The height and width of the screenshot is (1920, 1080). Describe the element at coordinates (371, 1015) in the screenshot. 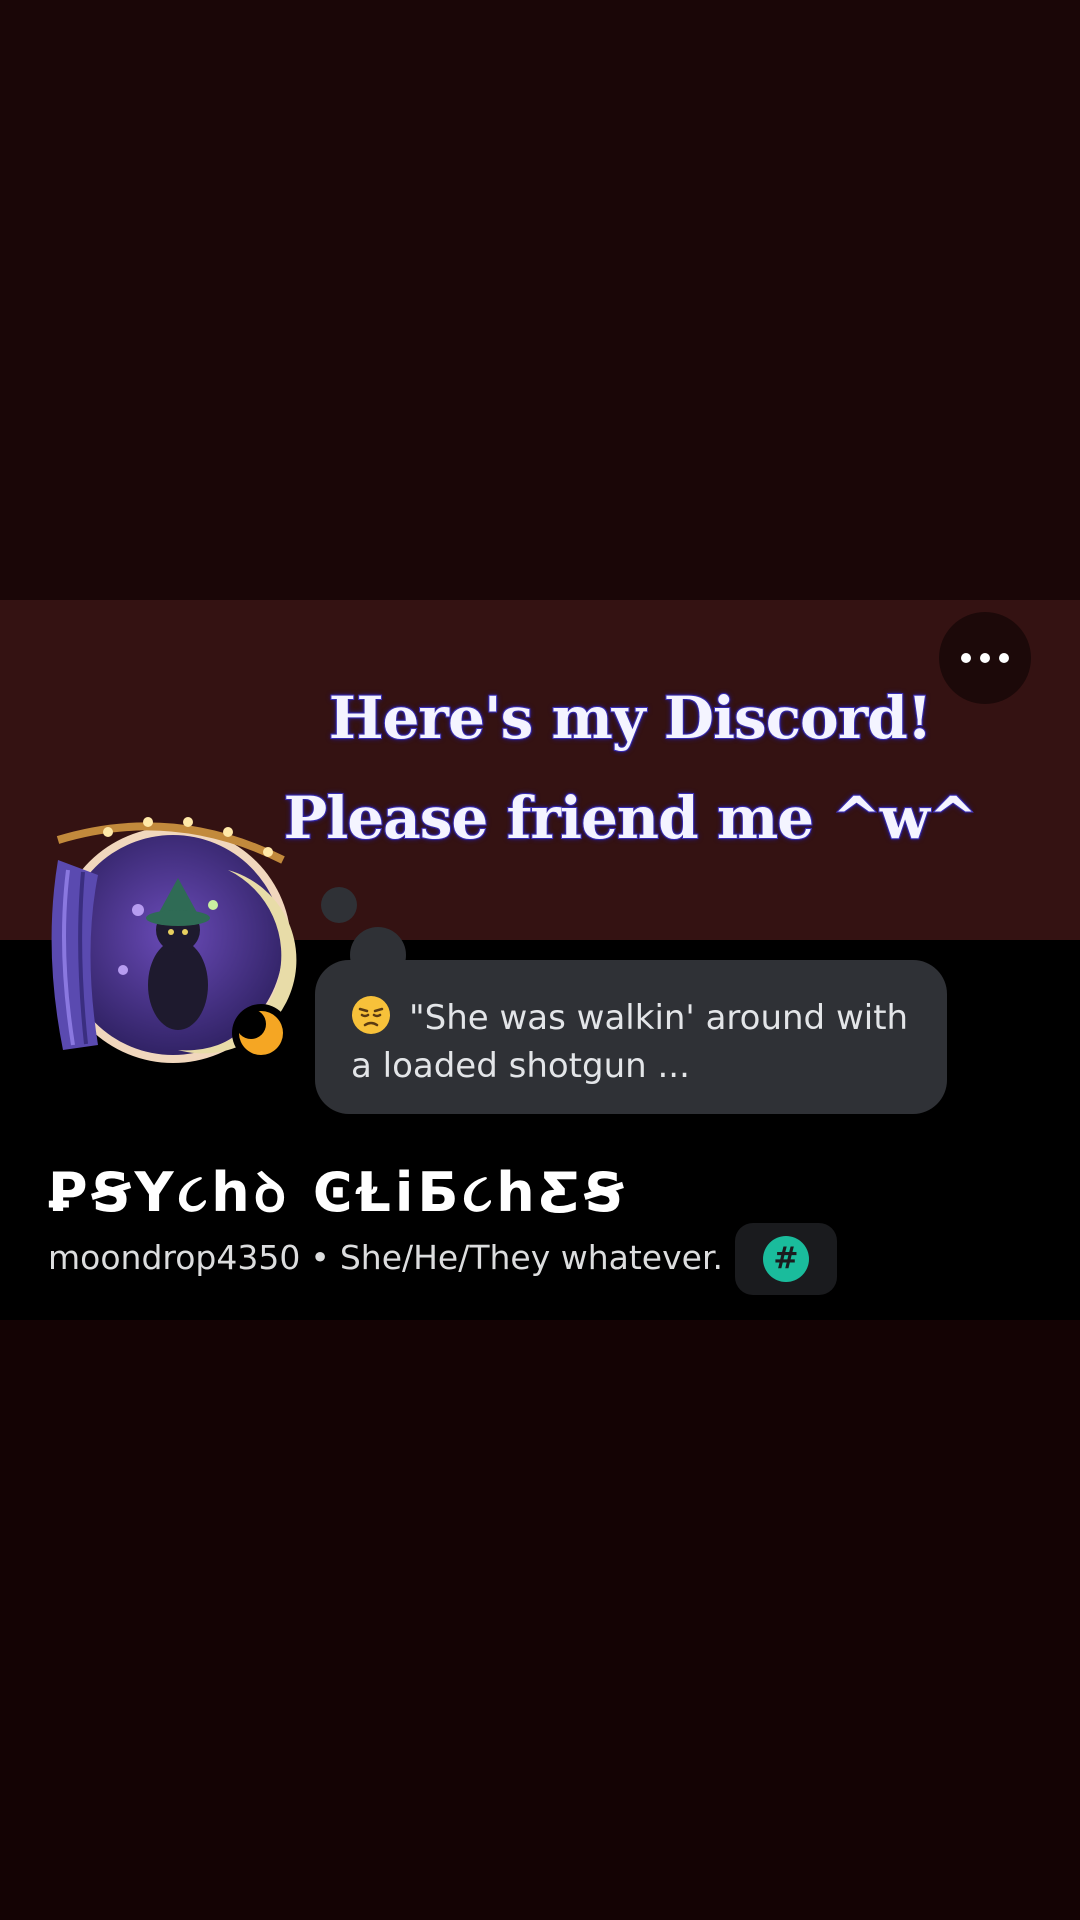

I see `persevering-face-emoji` at that location.